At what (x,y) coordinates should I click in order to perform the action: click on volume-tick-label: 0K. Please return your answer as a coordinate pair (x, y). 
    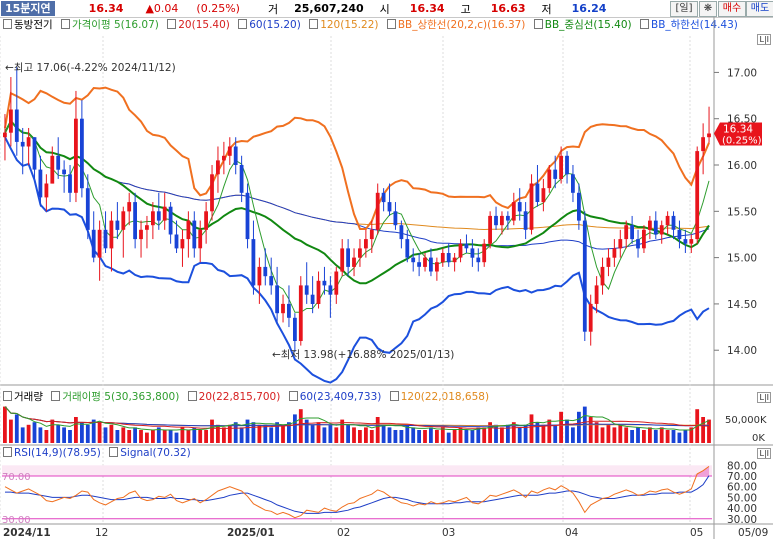
    Looking at the image, I should click on (758, 438).